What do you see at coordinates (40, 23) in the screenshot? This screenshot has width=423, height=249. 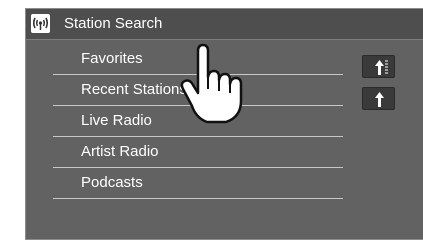 I see `radio-antenna-icon` at bounding box center [40, 23].